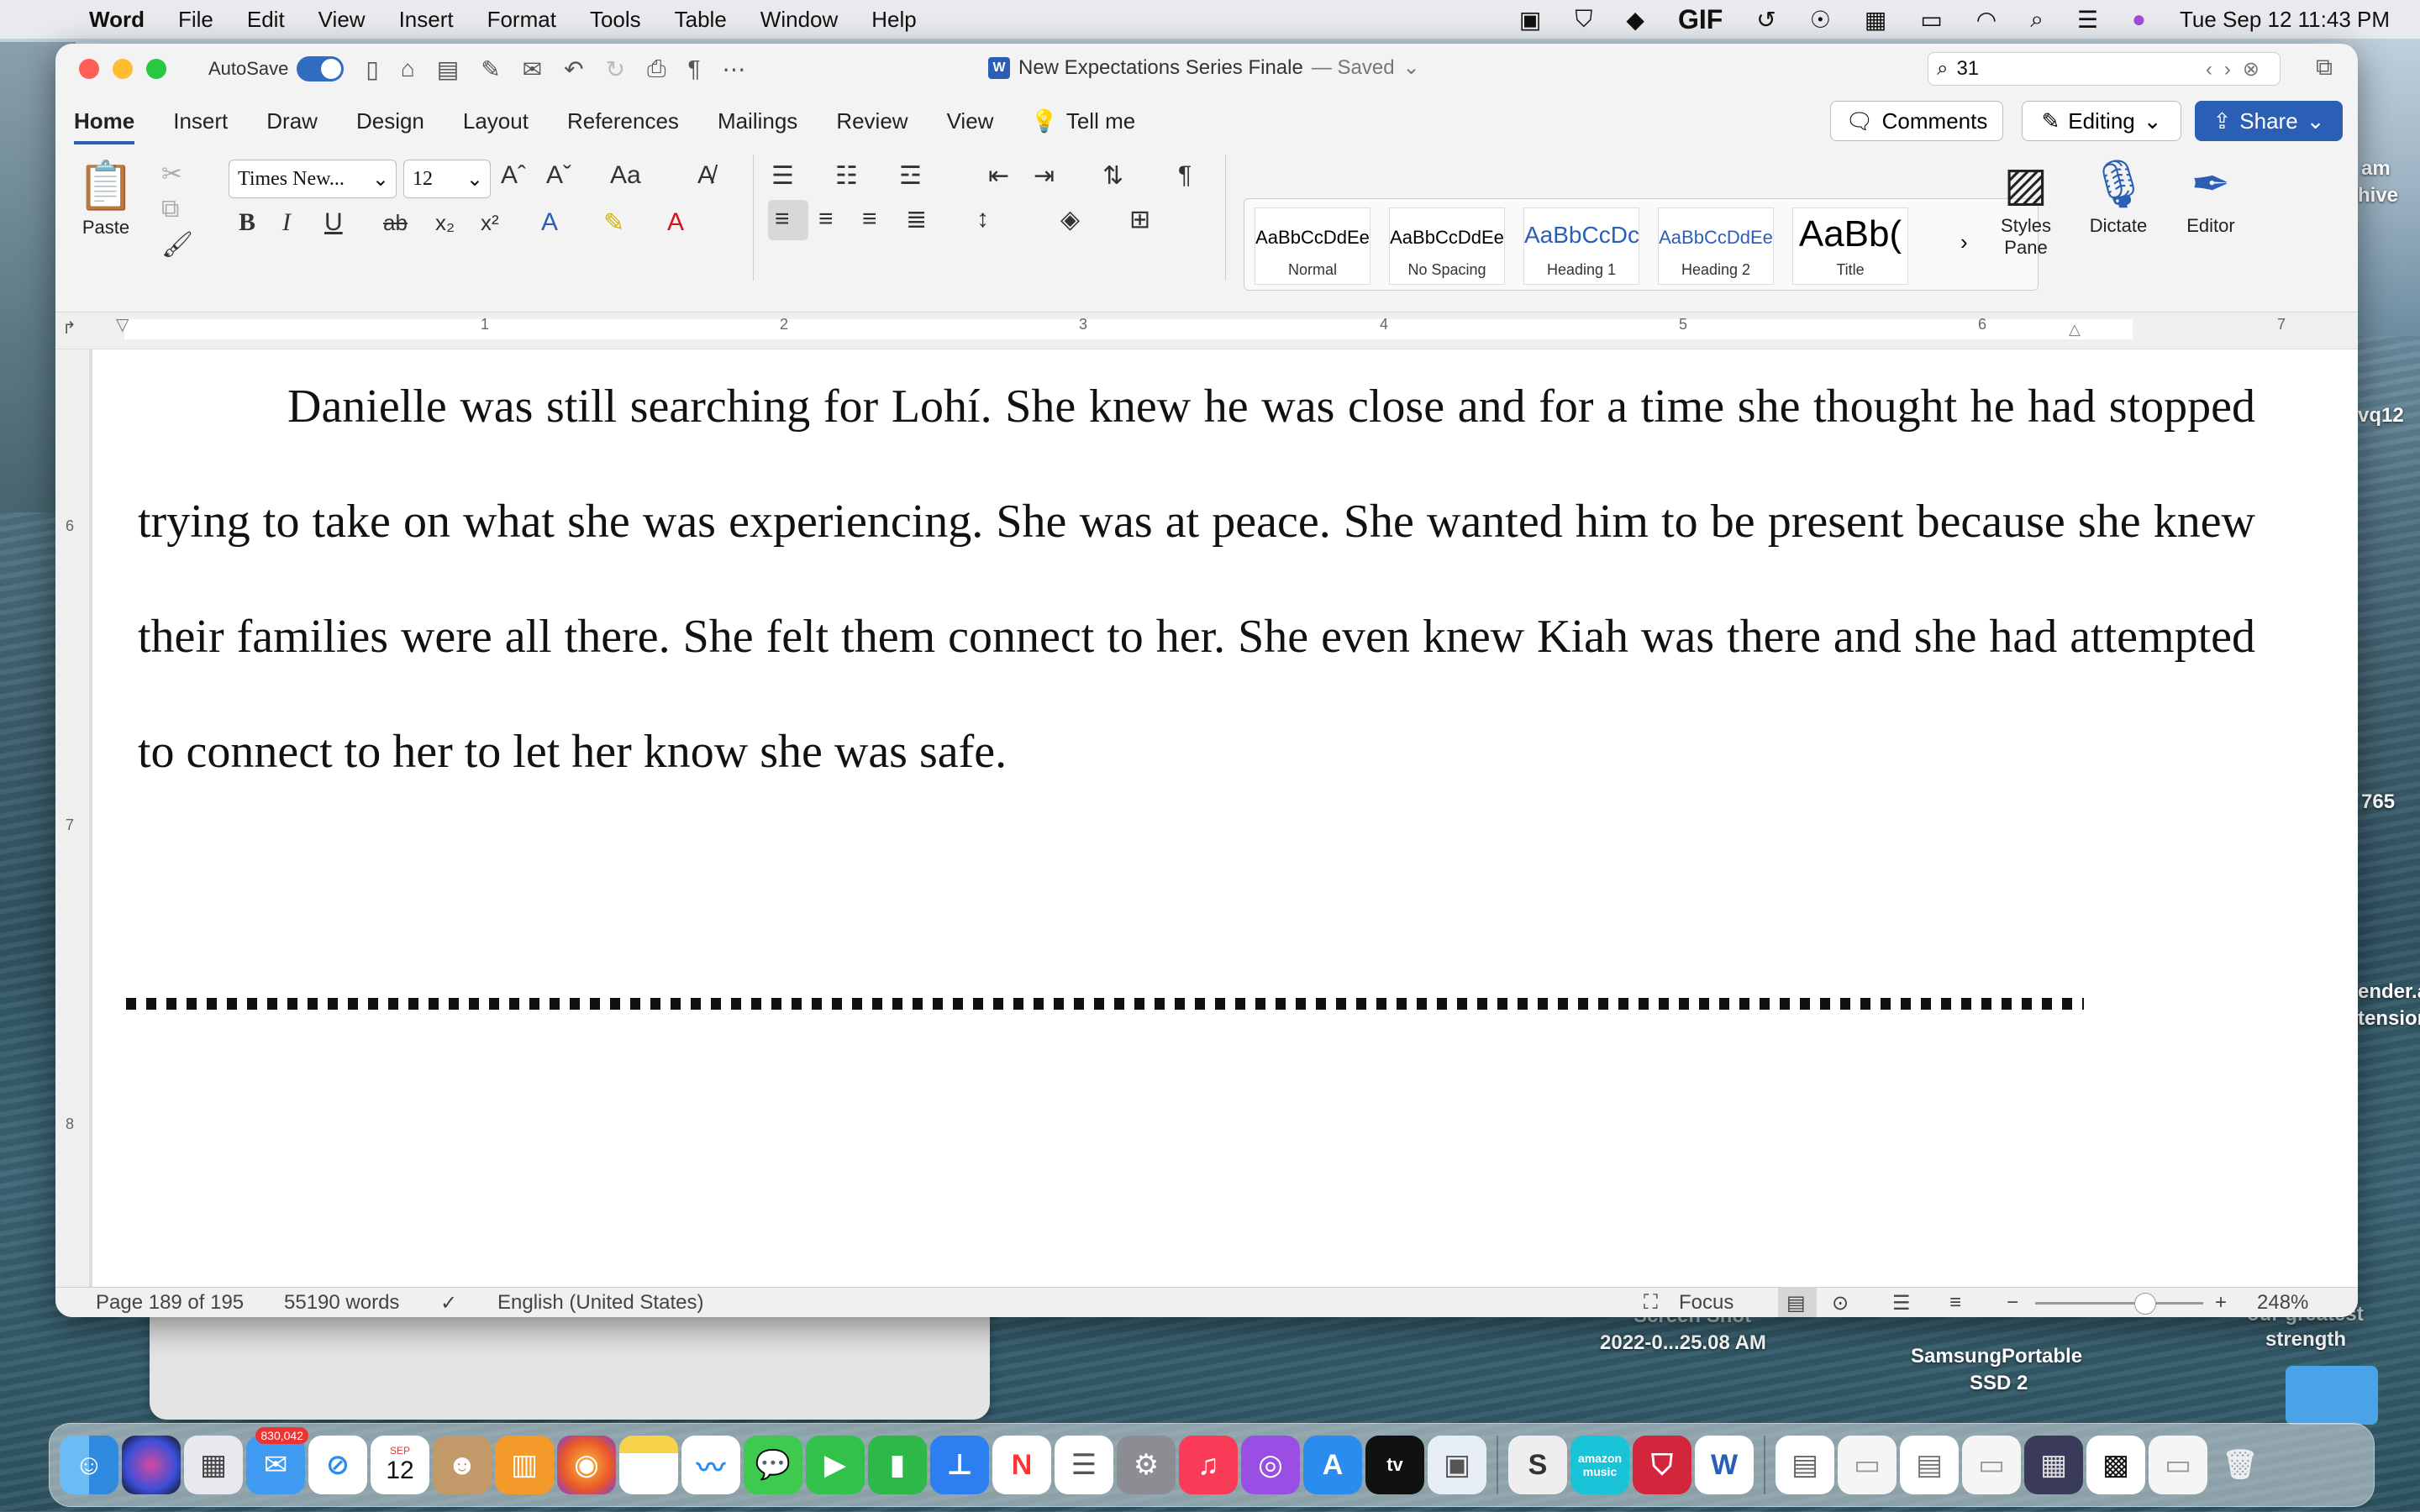 The image size is (2420, 1512). I want to click on zoom-level: 248%, so click(2282, 1303).